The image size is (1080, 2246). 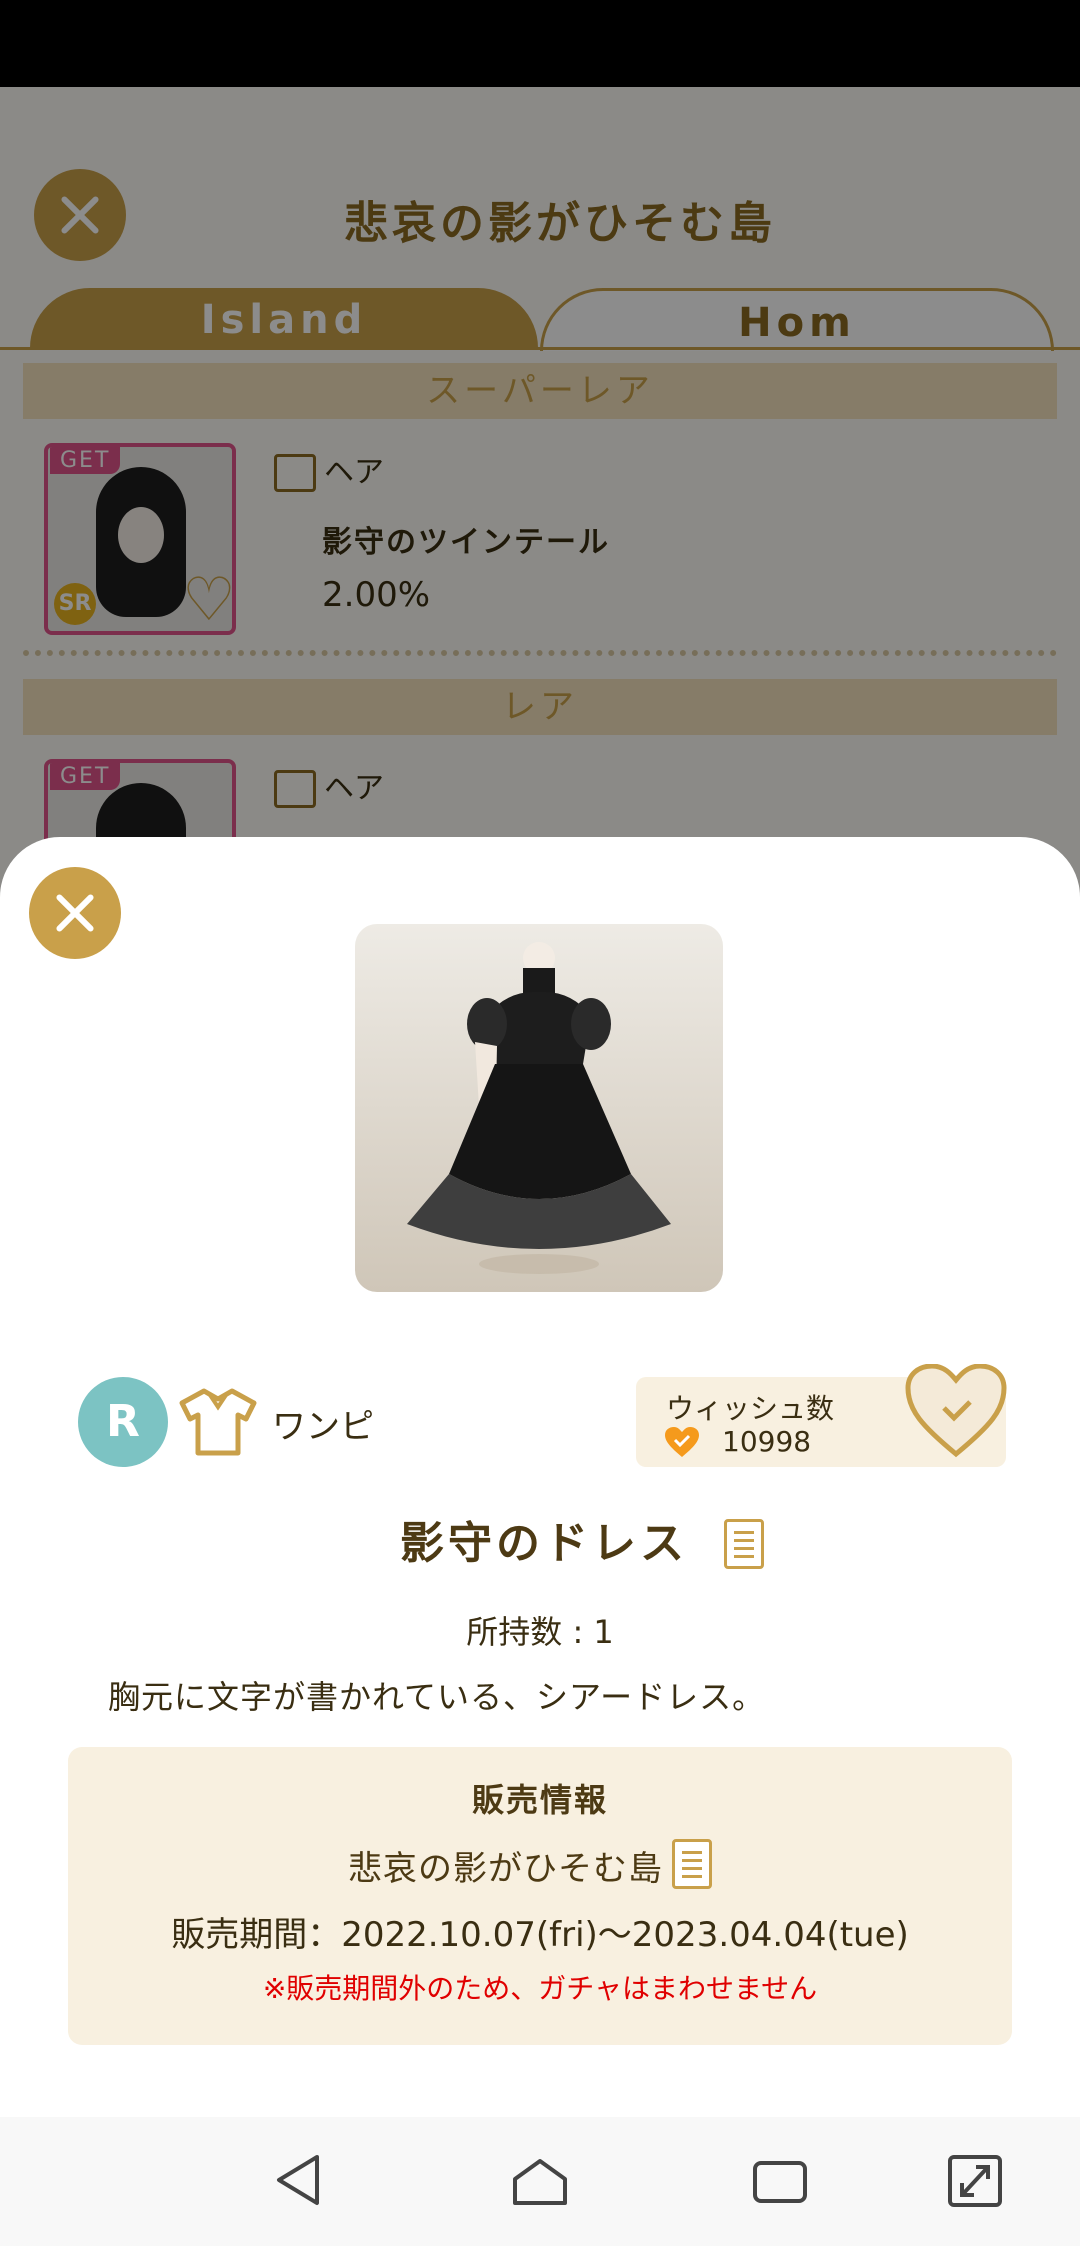 What do you see at coordinates (975, 2180) in the screenshot?
I see `expand-icon` at bounding box center [975, 2180].